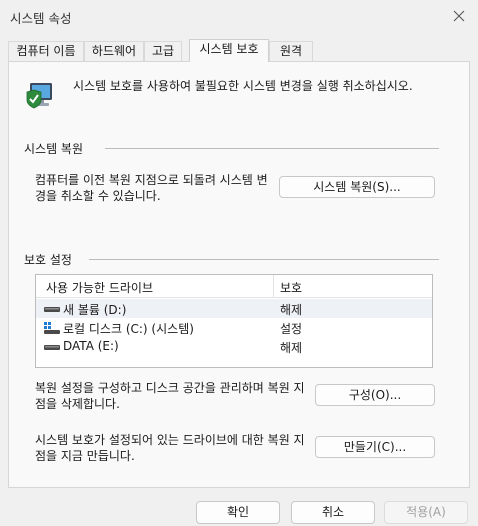  What do you see at coordinates (243, 86) in the screenshot?
I see `header-description: 시스템 보호를 사용하여 불필요한 시스템 변경을 실행 취소하십시오.` at bounding box center [243, 86].